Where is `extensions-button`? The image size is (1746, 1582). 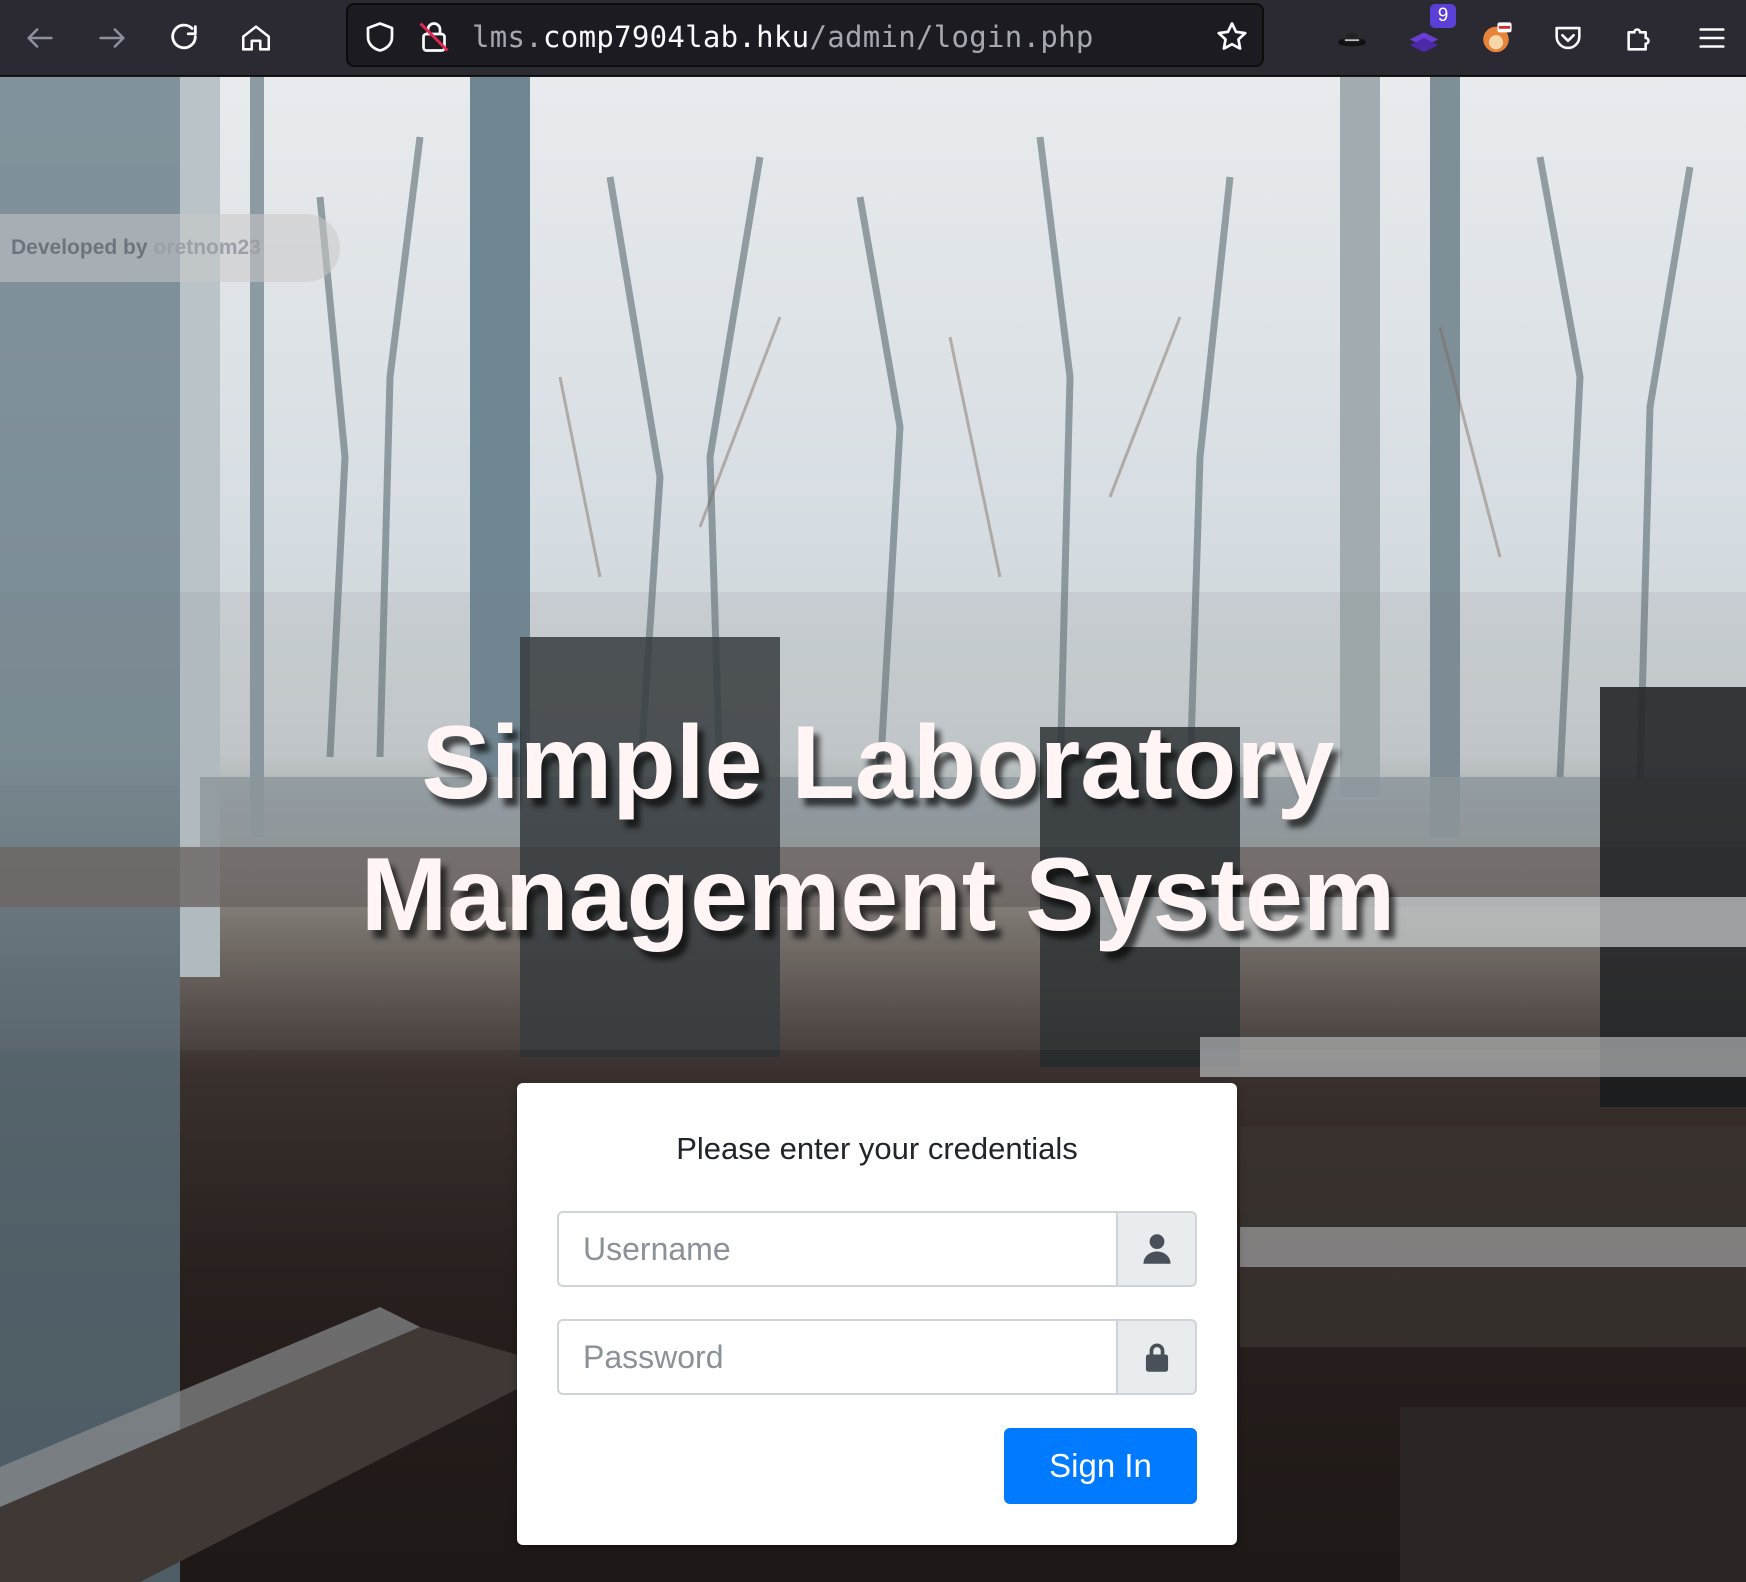
extensions-button is located at coordinates (1640, 38).